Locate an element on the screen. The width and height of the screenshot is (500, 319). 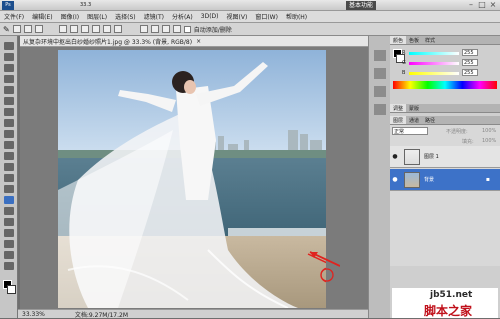
panel-tab: 通道 is located at coordinates (414, 120).